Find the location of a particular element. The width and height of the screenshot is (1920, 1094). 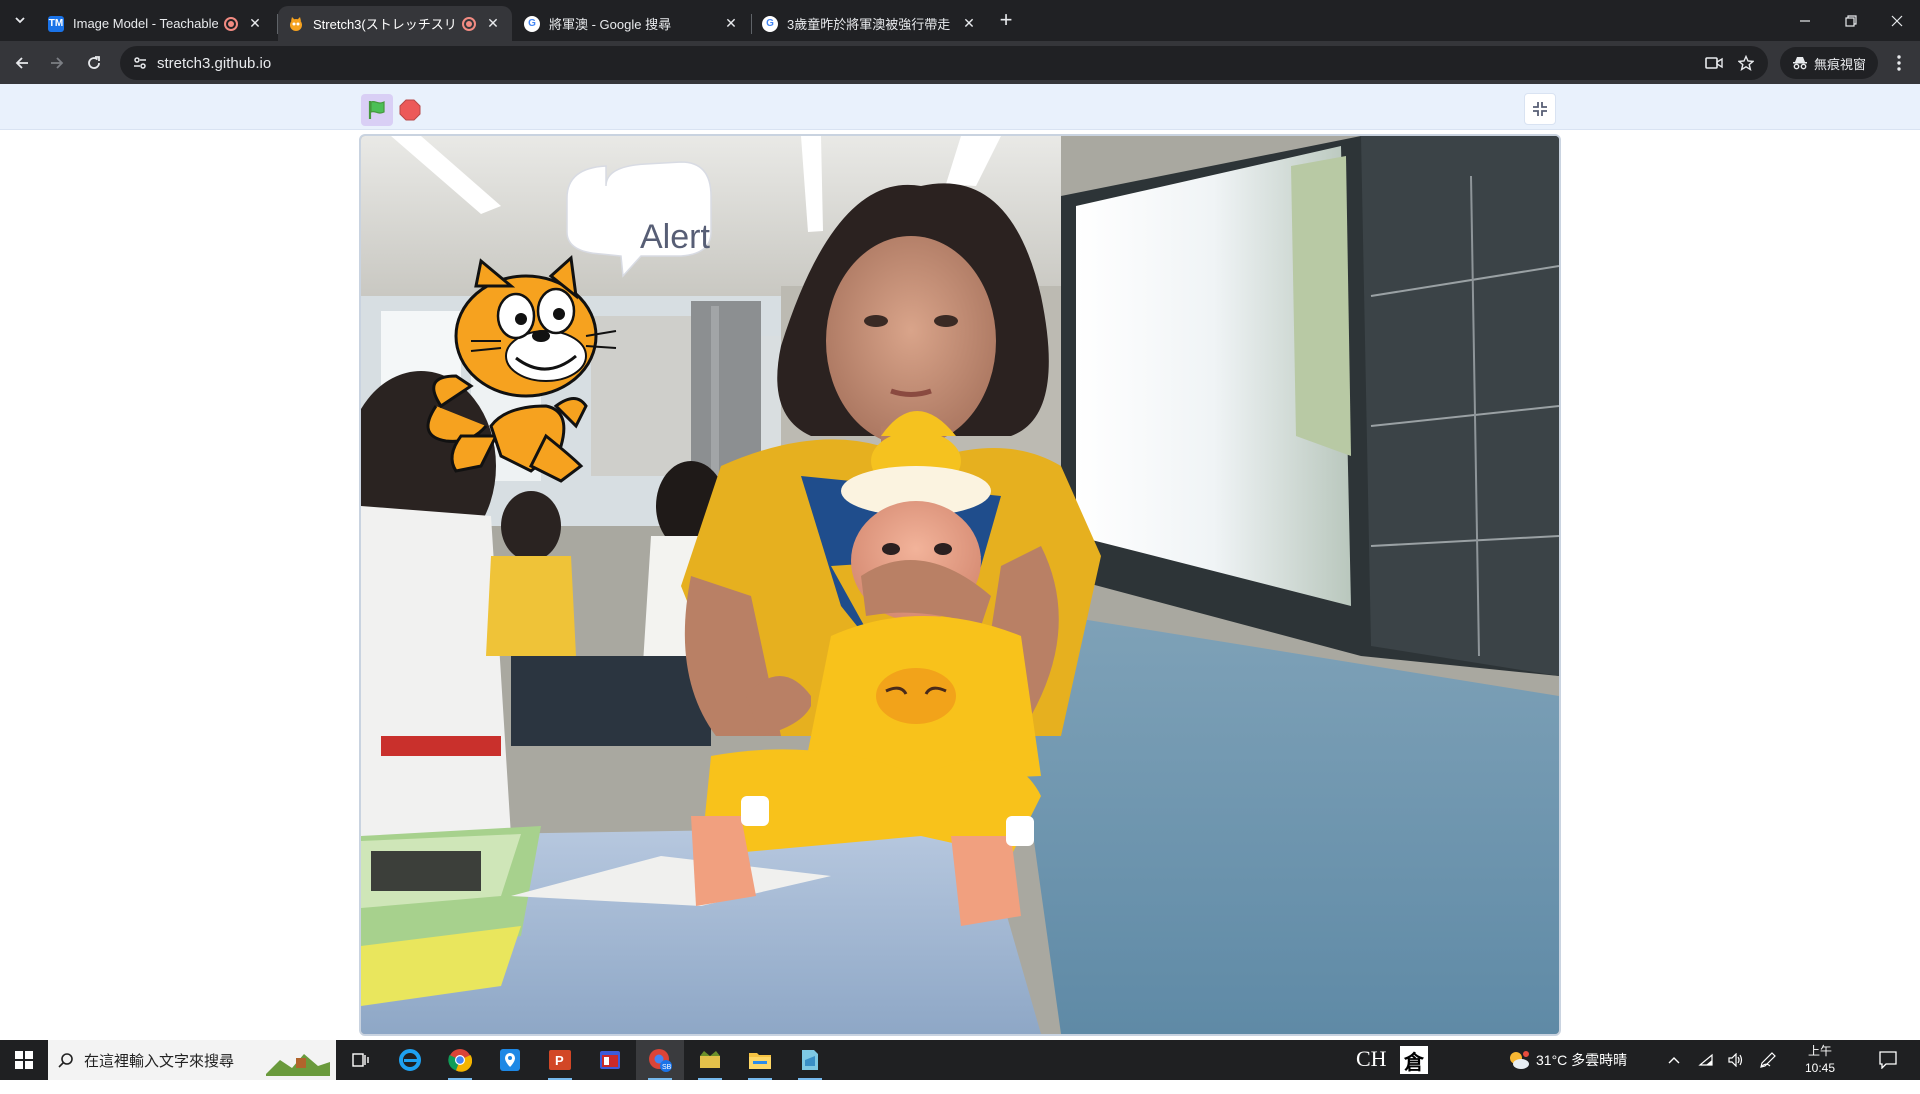

chevron-up-icon is located at coordinates (1674, 1060).